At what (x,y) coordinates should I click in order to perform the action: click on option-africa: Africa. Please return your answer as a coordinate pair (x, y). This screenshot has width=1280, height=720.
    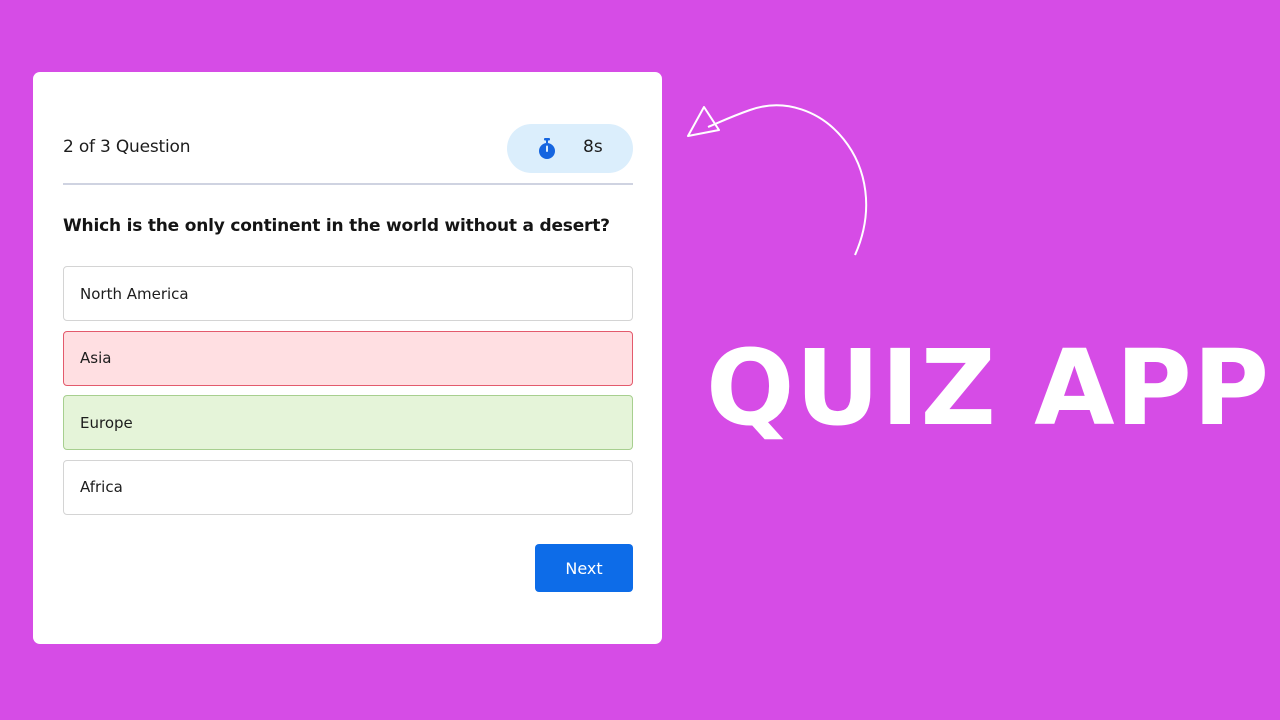
    Looking at the image, I should click on (348, 487).